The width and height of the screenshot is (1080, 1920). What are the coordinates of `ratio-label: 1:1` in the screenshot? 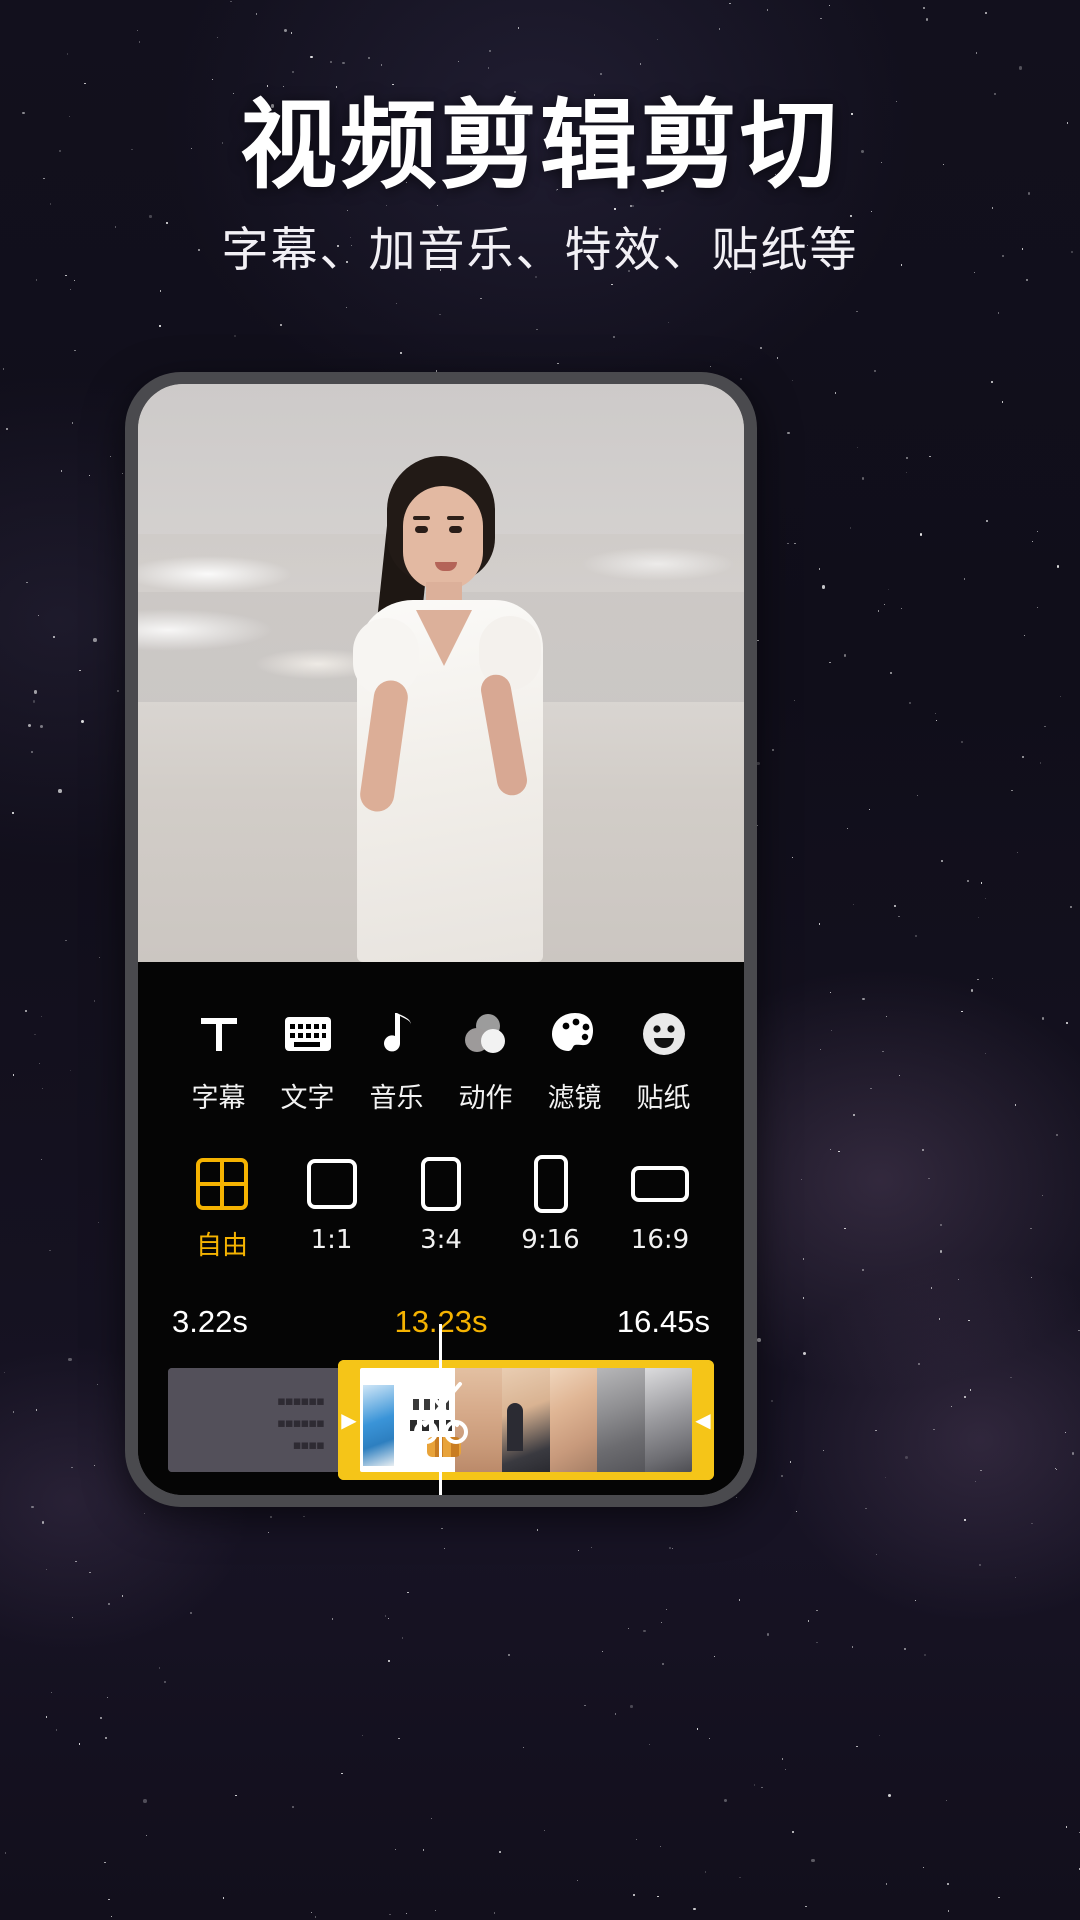 It's located at (331, 1240).